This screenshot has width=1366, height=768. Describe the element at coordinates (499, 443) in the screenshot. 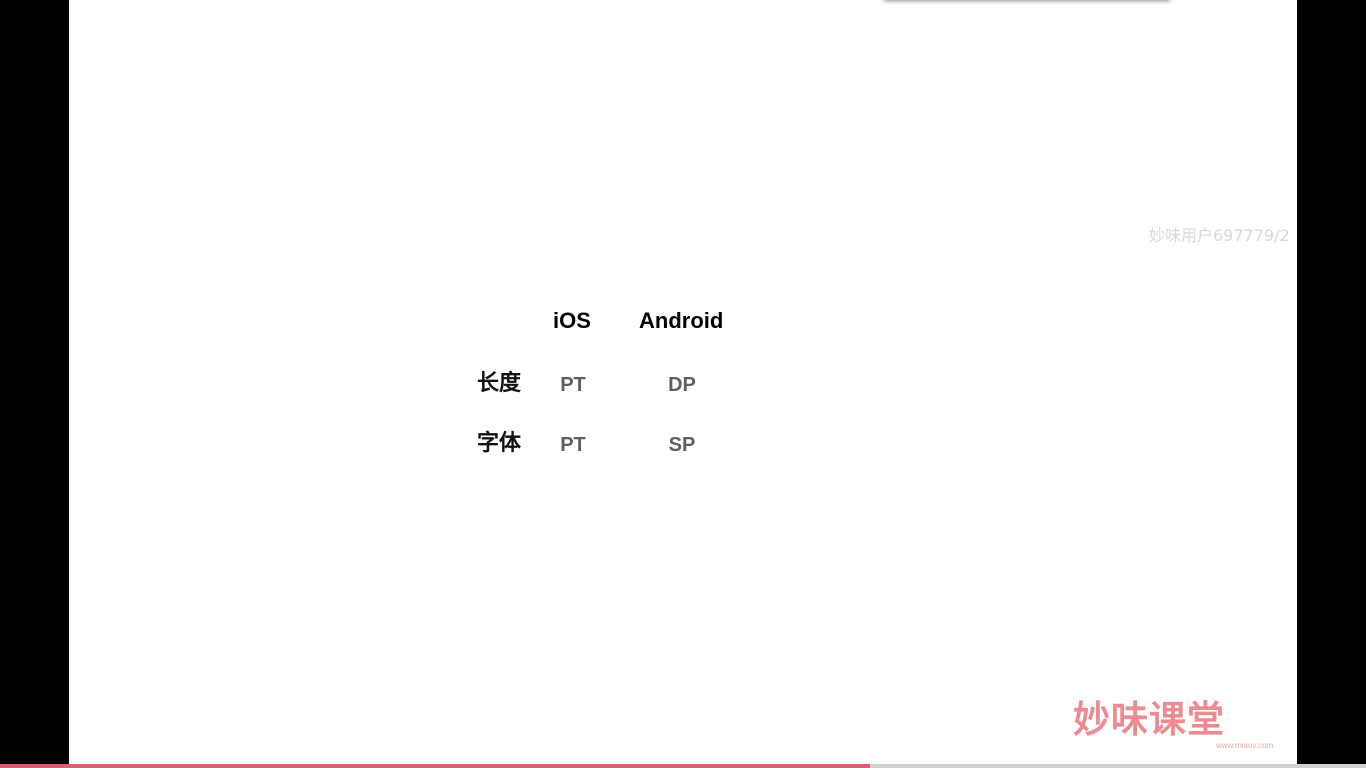

I see `row-label-font: 字体` at that location.